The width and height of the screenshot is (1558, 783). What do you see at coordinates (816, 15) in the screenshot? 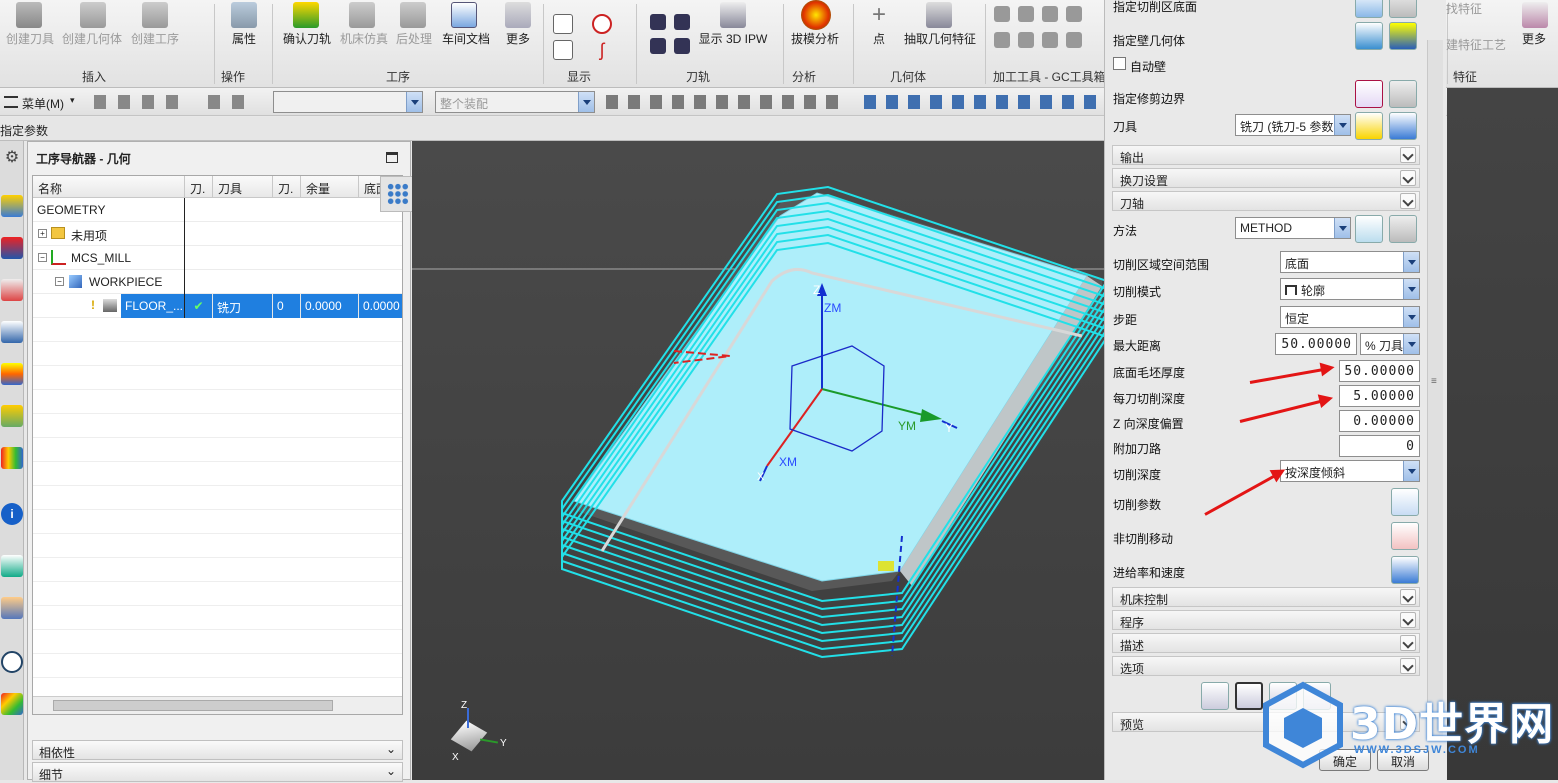
I see `draft-analysis-icon` at bounding box center [816, 15].